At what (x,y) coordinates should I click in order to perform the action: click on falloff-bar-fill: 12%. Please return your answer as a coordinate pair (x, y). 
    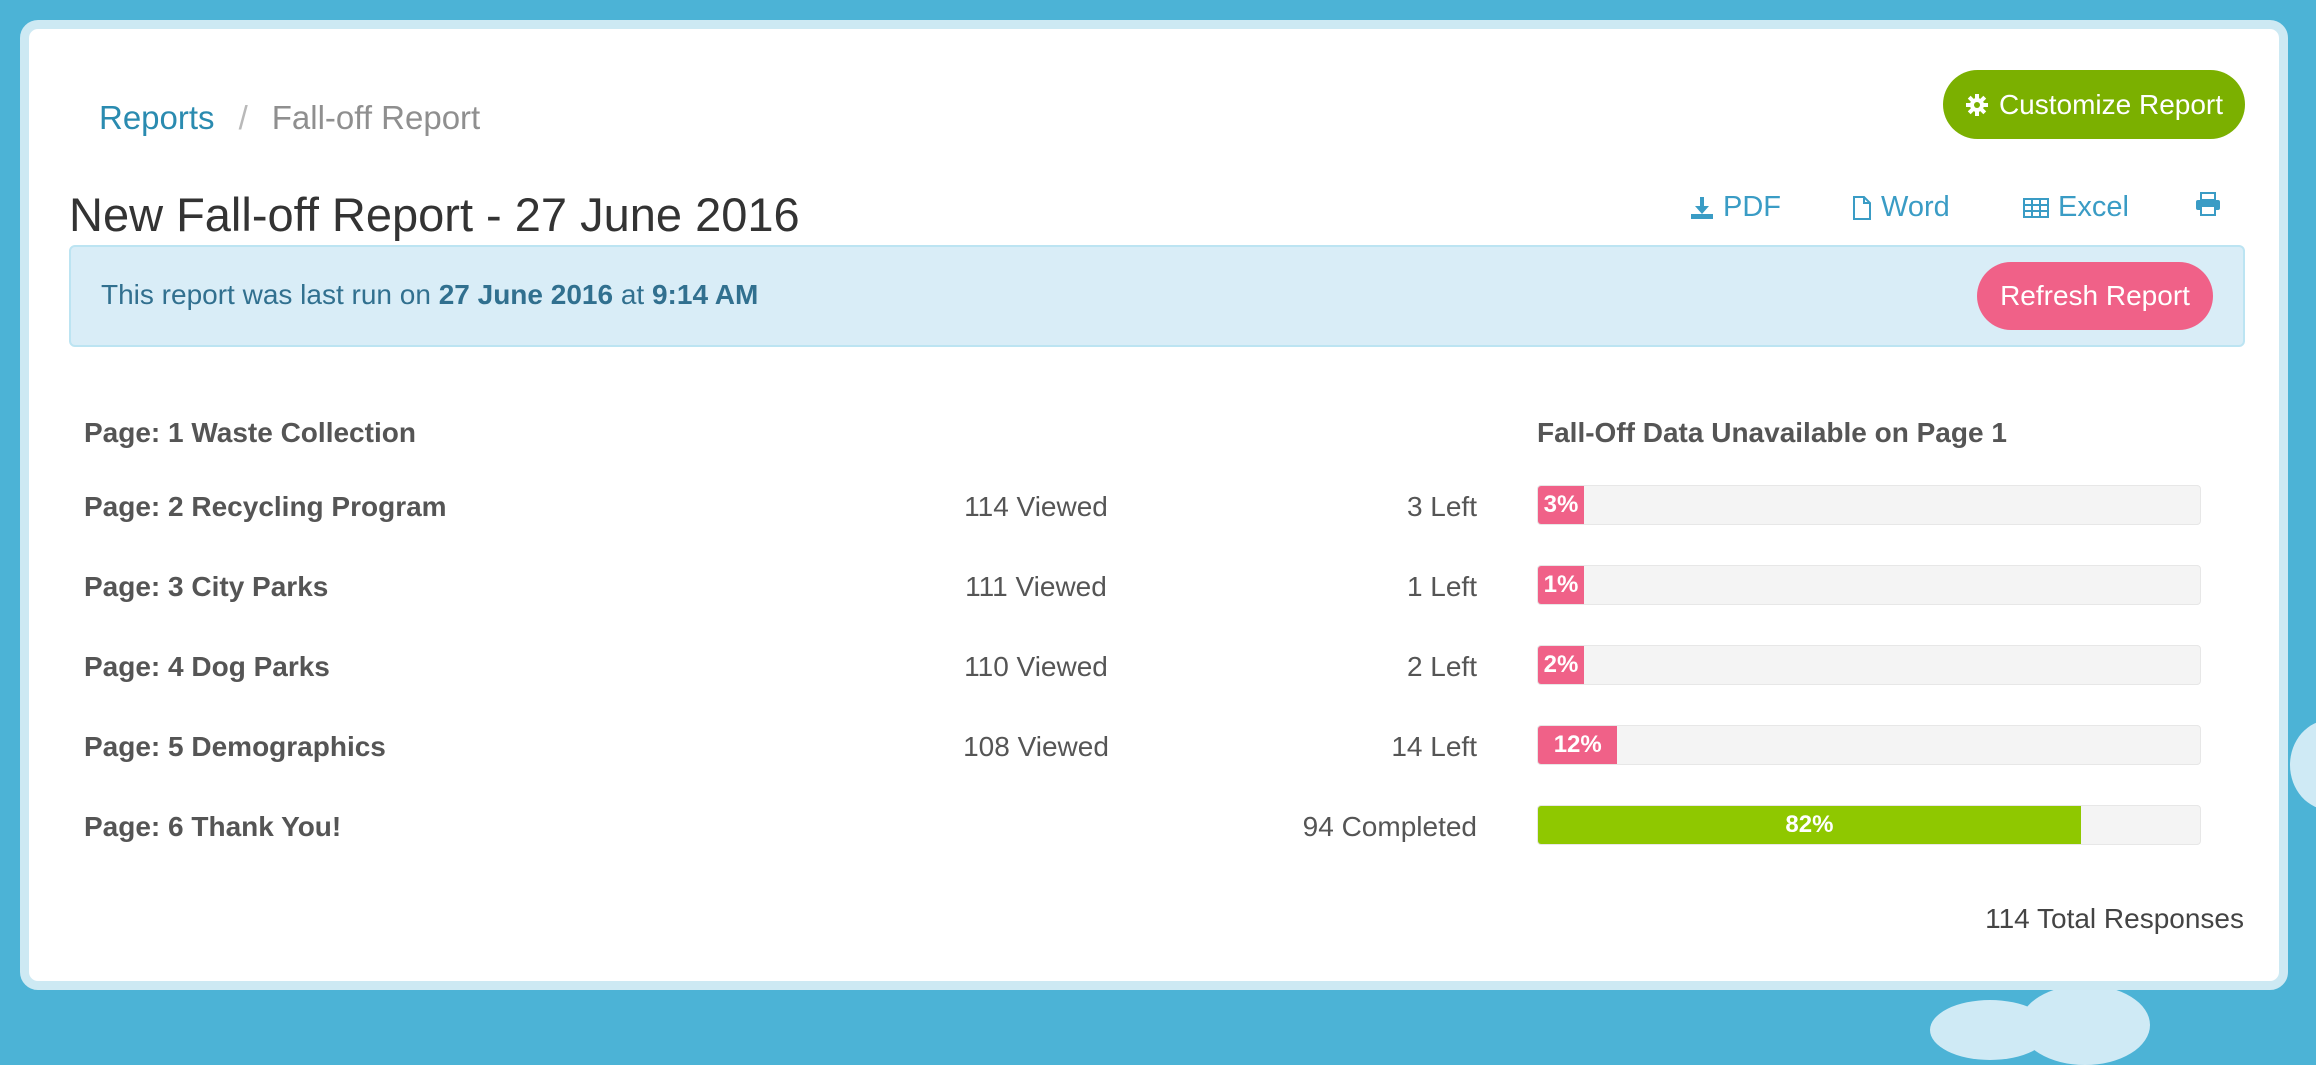
    Looking at the image, I should click on (1578, 745).